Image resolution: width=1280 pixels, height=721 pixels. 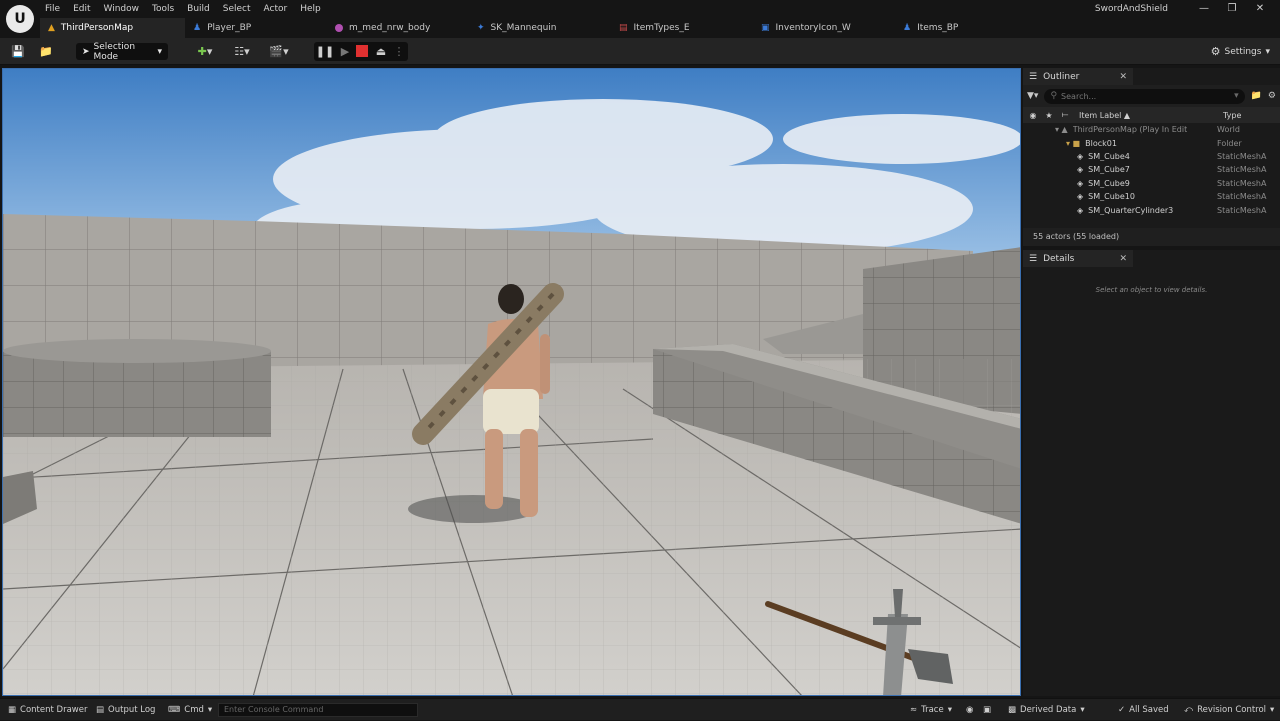 What do you see at coordinates (399, 51) in the screenshot?
I see `more-options-icon: ⋮` at bounding box center [399, 51].